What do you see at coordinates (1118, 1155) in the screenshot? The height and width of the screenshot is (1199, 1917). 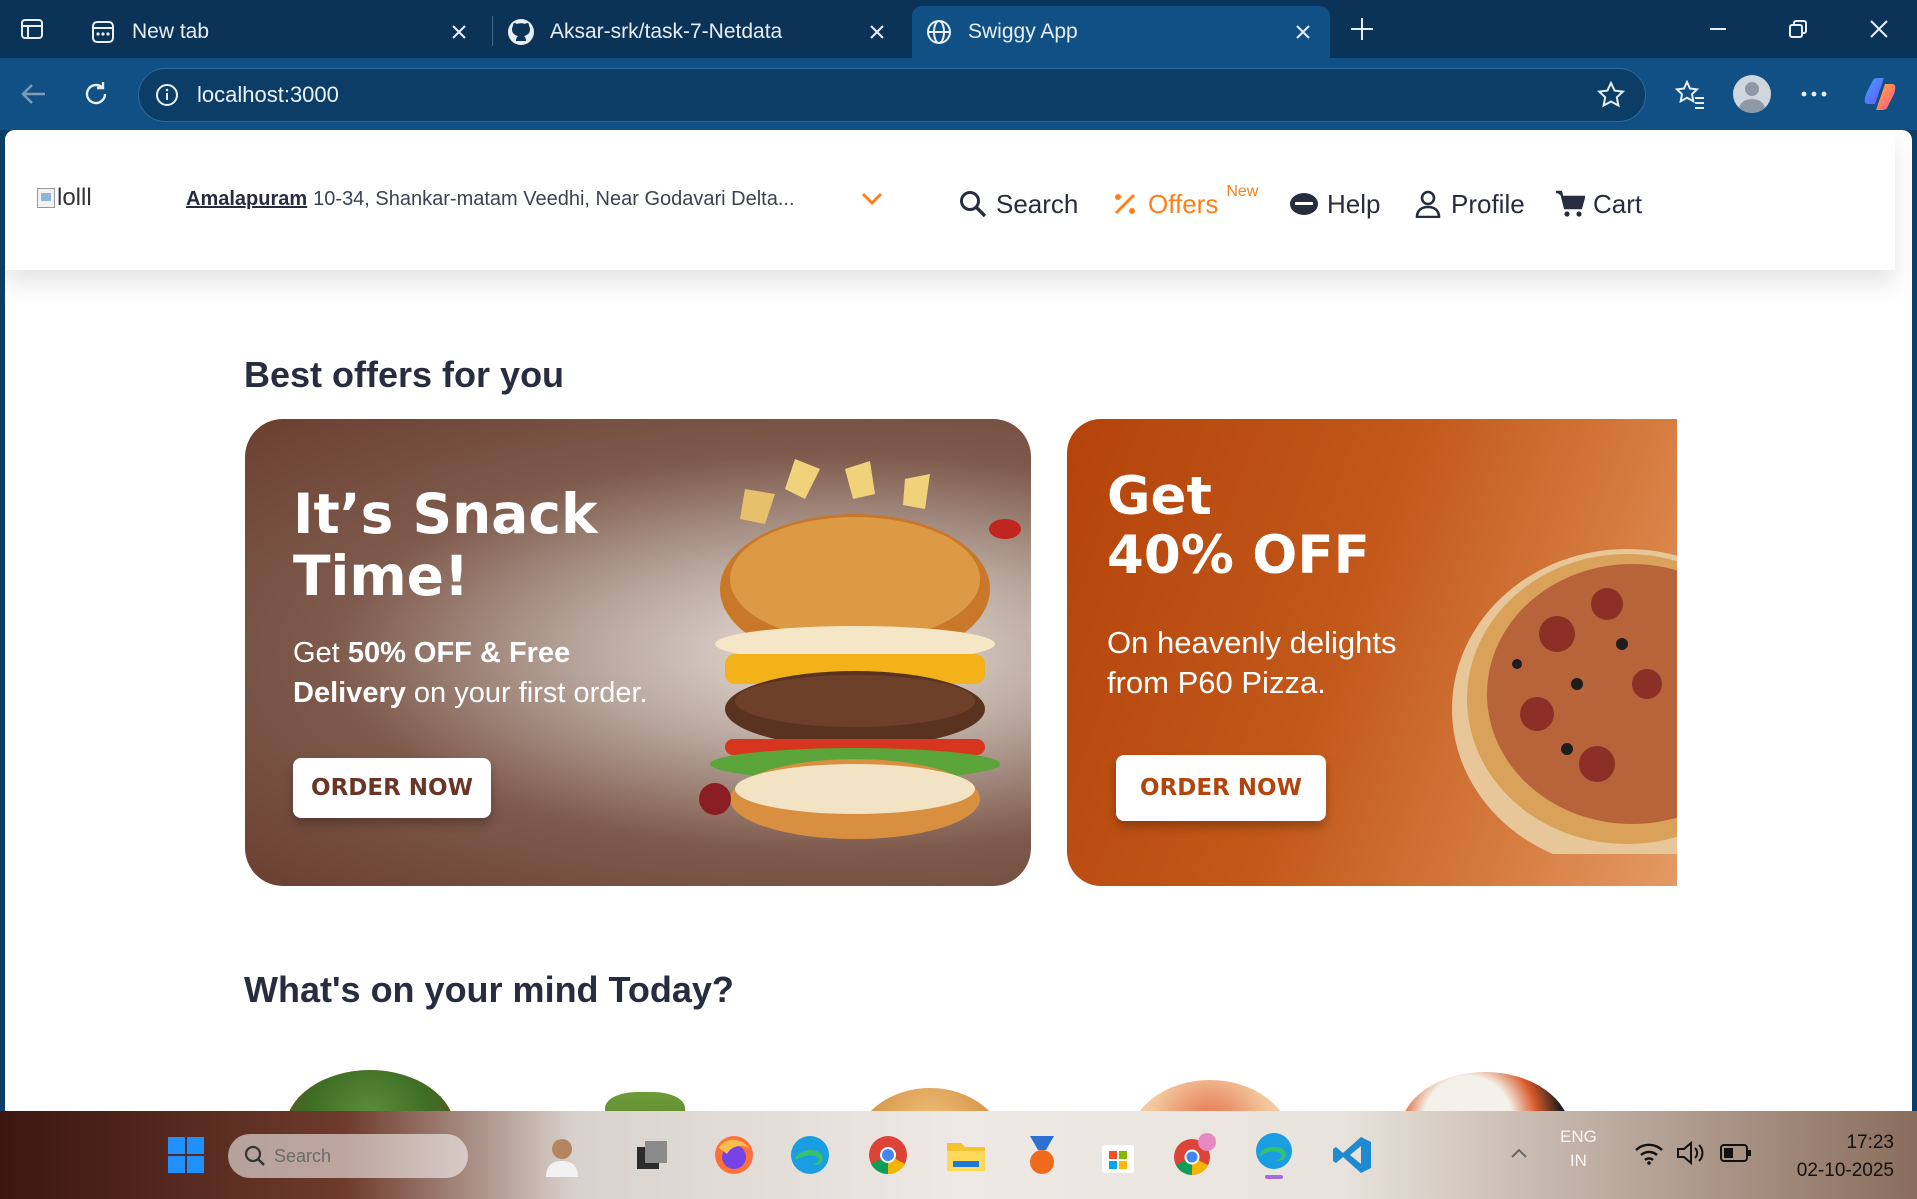 I see `microsoft-store-icon` at bounding box center [1118, 1155].